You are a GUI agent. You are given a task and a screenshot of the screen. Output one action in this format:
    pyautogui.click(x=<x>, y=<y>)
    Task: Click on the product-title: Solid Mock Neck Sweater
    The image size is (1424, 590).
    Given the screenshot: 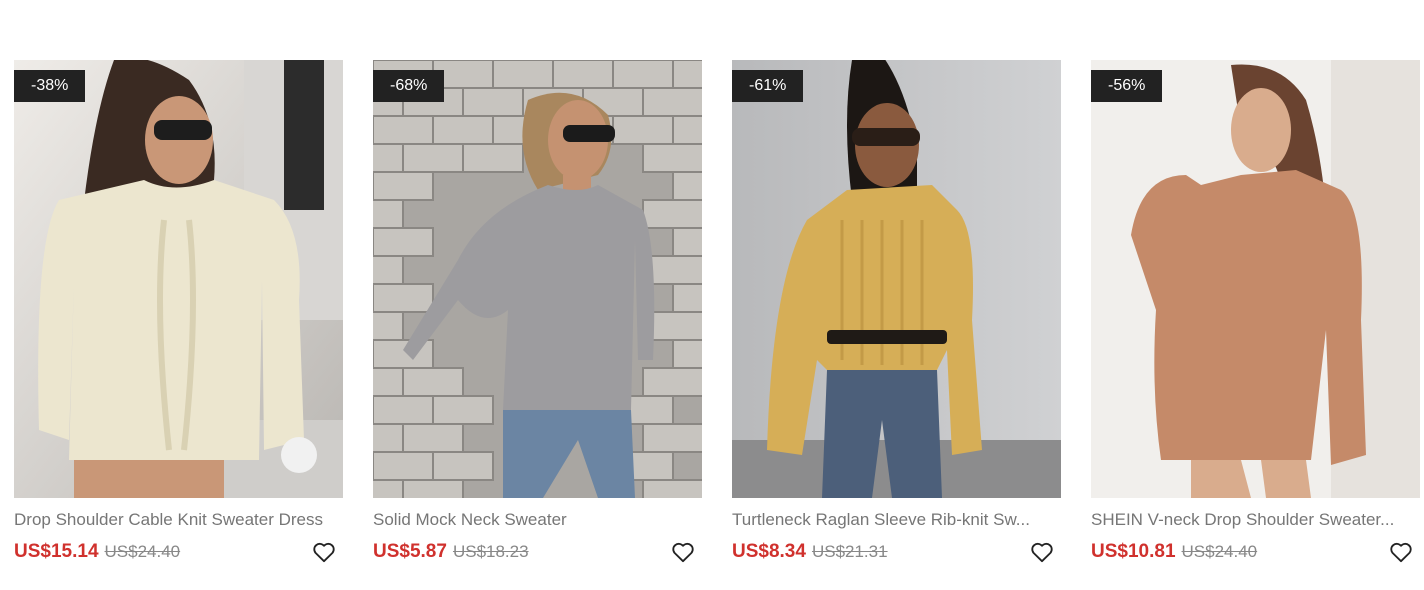 What is the action you would take?
    pyautogui.click(x=537, y=520)
    